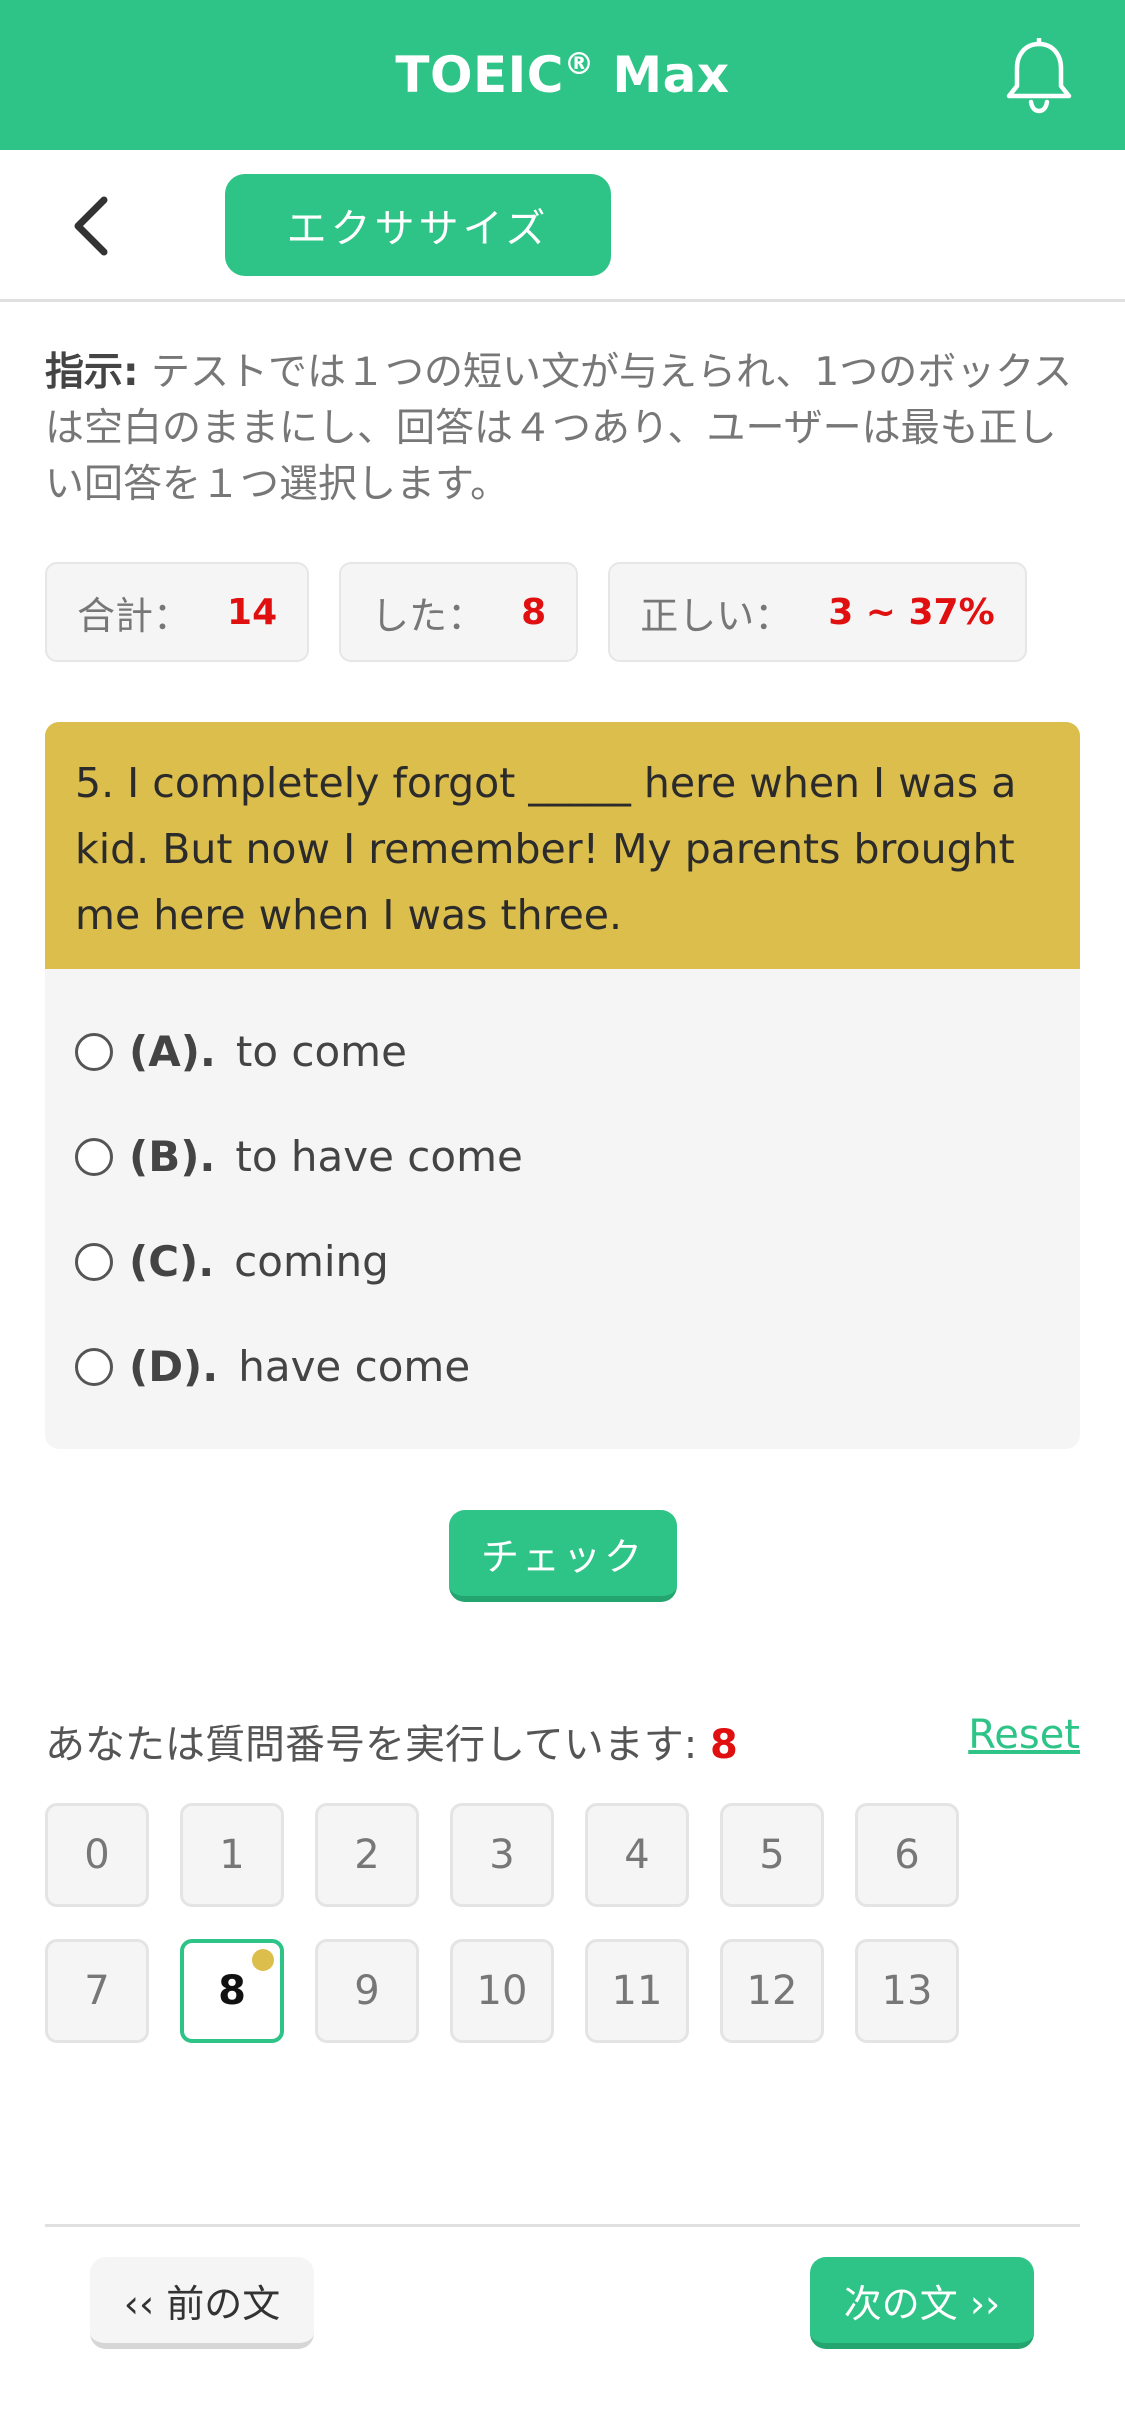  I want to click on question-number-button: 1, so click(232, 1855).